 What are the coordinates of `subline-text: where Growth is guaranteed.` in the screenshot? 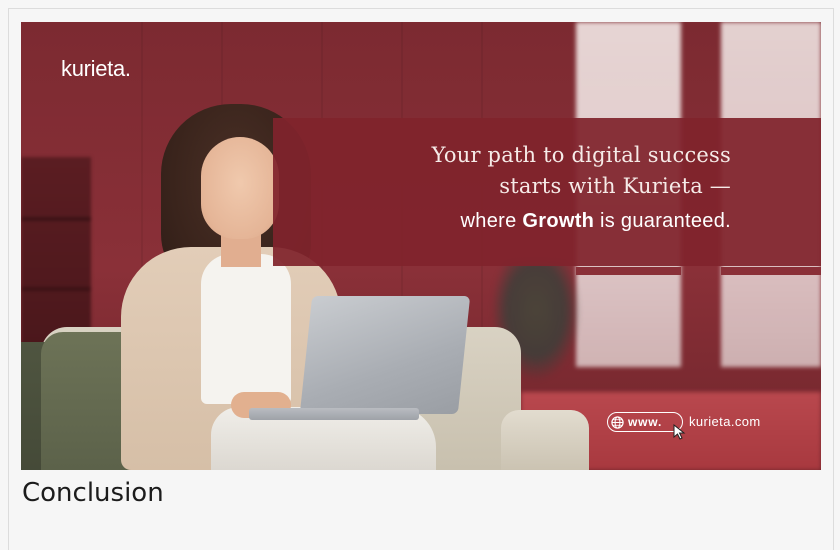 It's located at (511, 221).